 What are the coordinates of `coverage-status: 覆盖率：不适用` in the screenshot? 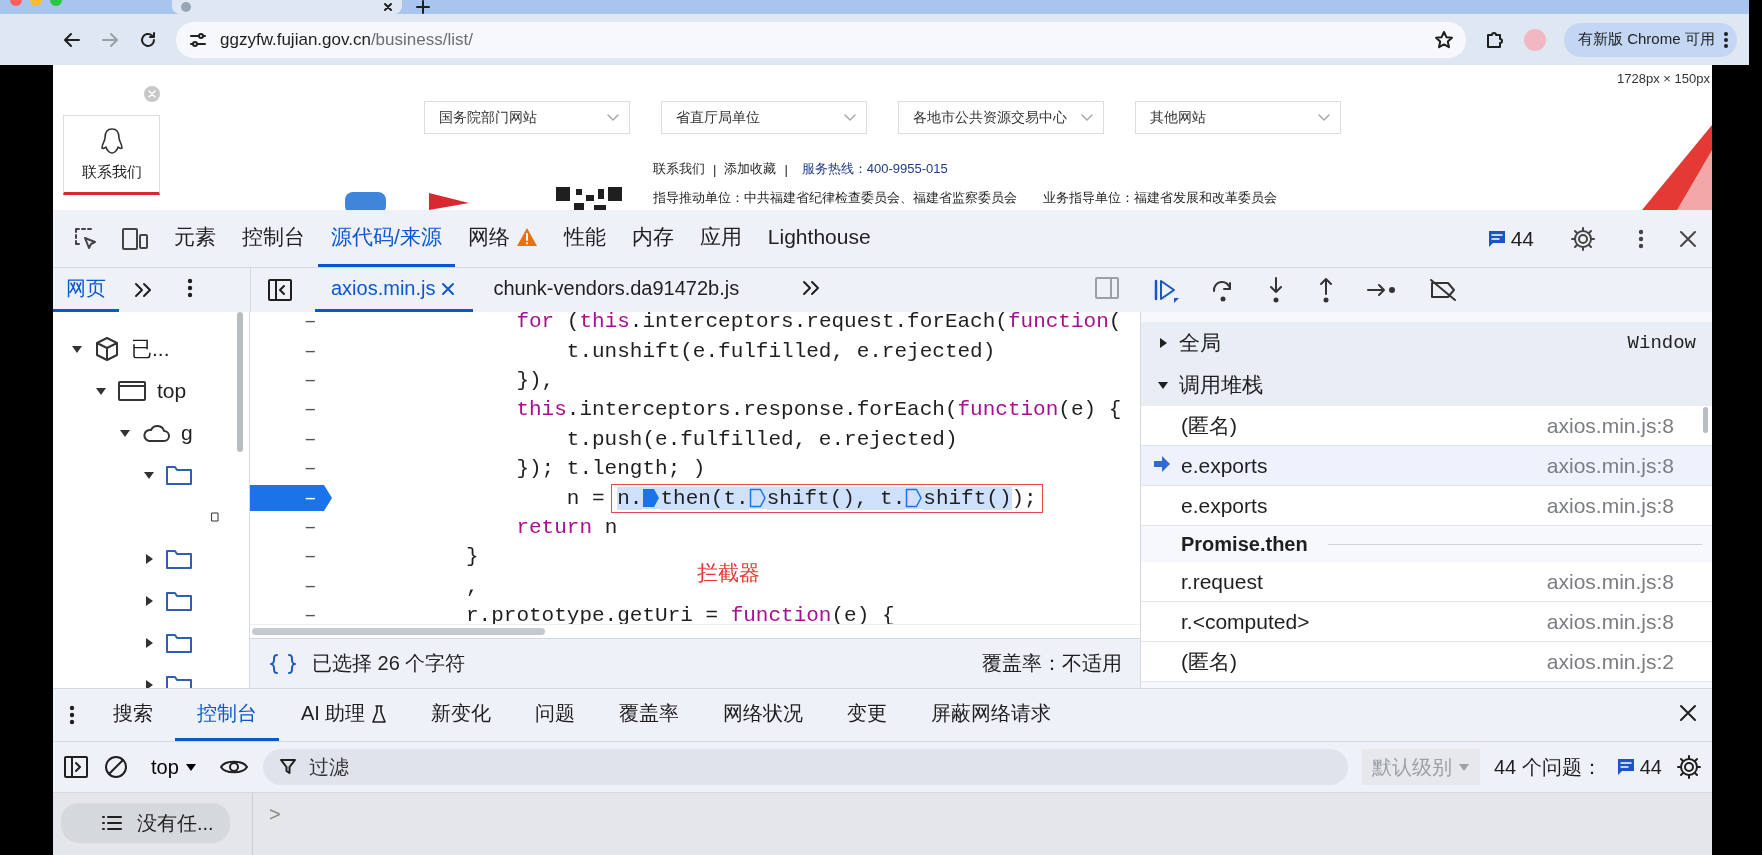 It's located at (1052, 663).